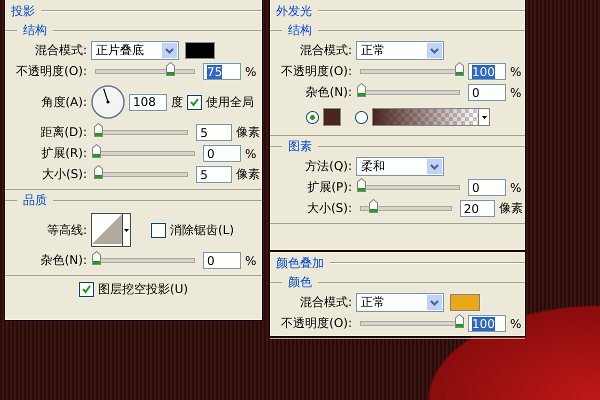 The width and height of the screenshot is (600, 400). Describe the element at coordinates (222, 71) in the screenshot. I see `number-field: 75` at that location.